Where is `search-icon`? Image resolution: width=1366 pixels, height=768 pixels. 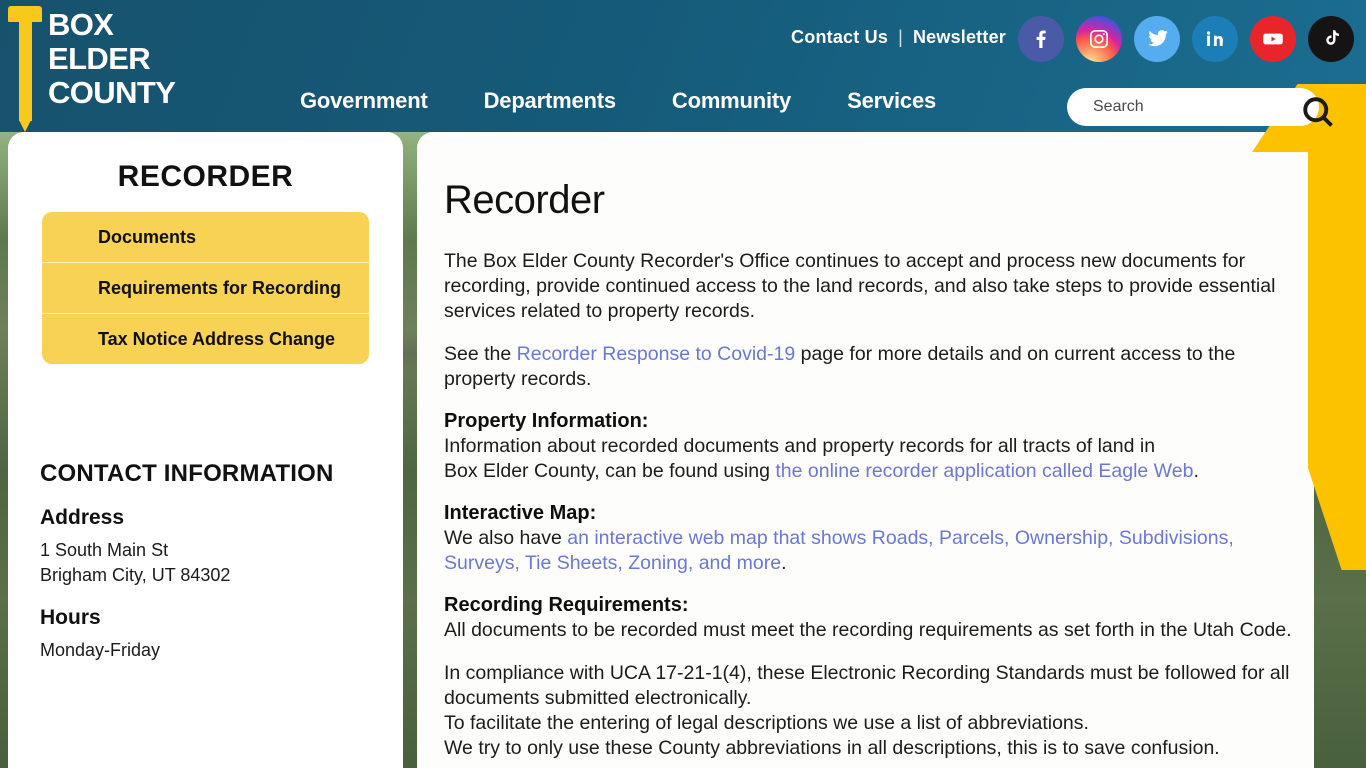
search-icon is located at coordinates (1318, 112).